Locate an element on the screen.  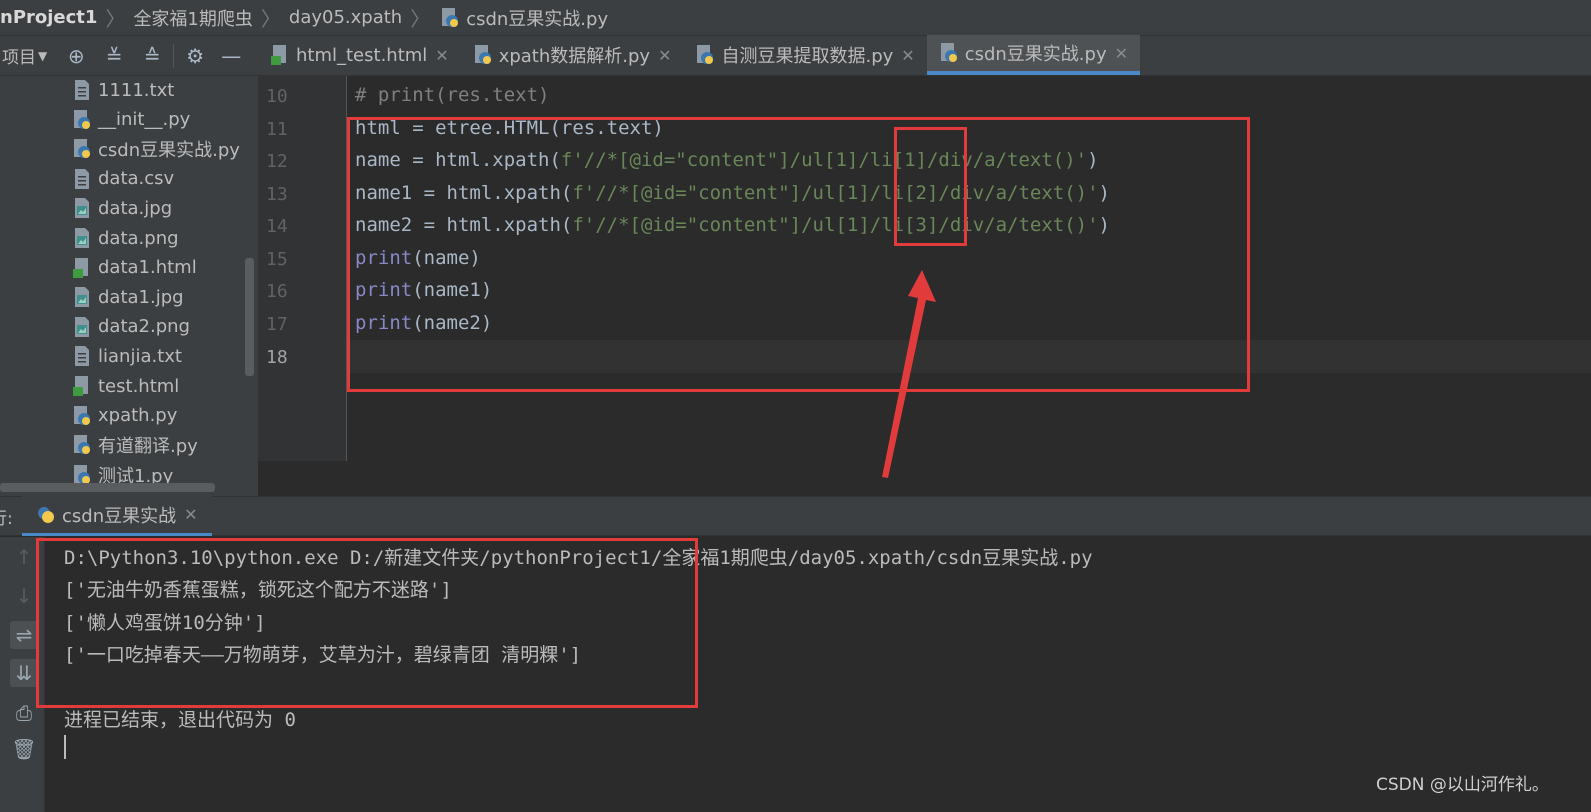
tree-item-label: data2.png is located at coordinates (144, 327).